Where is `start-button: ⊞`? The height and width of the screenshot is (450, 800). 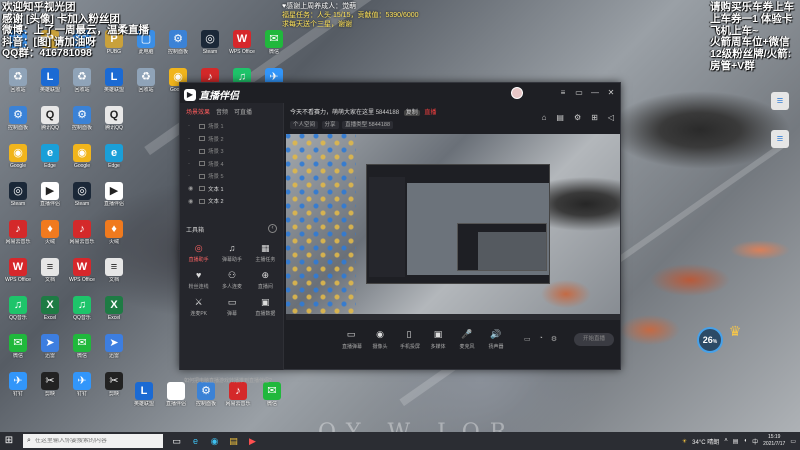
start-button: ⊞ is located at coordinates (9, 441).